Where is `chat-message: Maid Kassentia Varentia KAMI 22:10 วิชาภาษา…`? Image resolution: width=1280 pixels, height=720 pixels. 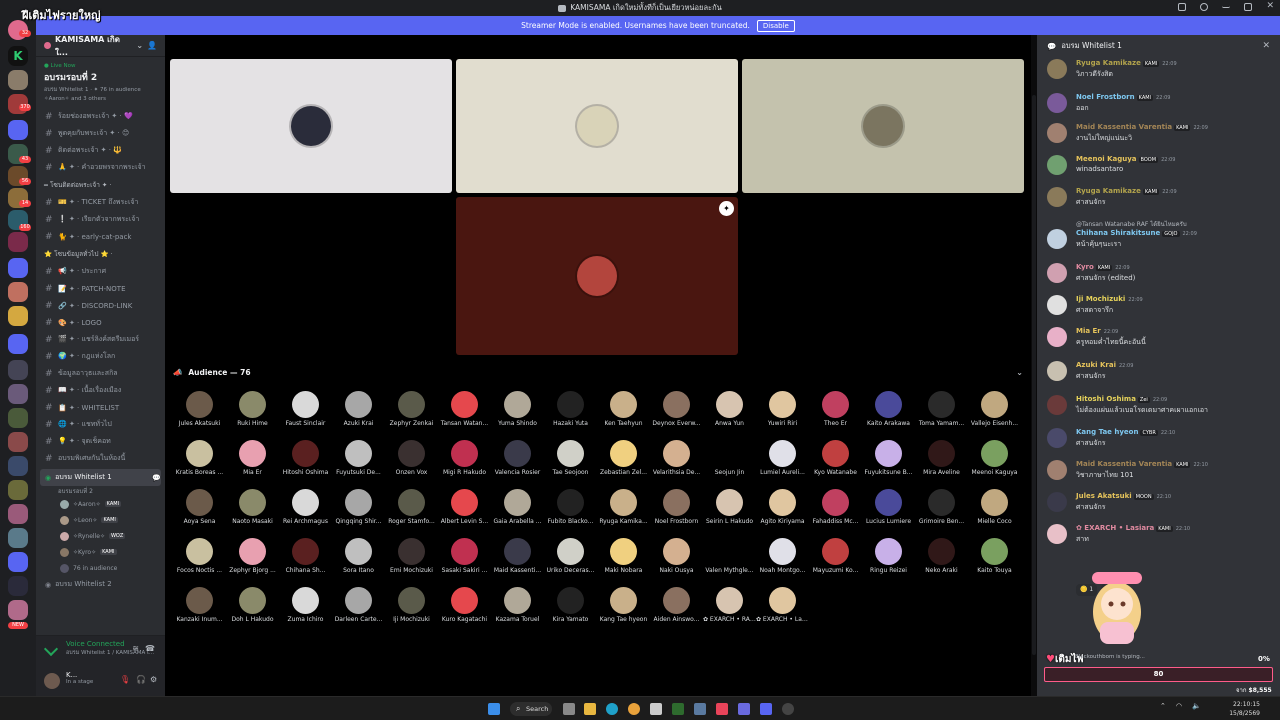
chat-message: Maid Kassentia Varentia KAMI 22:10 วิชาภาษา… is located at coordinates (1159, 470).